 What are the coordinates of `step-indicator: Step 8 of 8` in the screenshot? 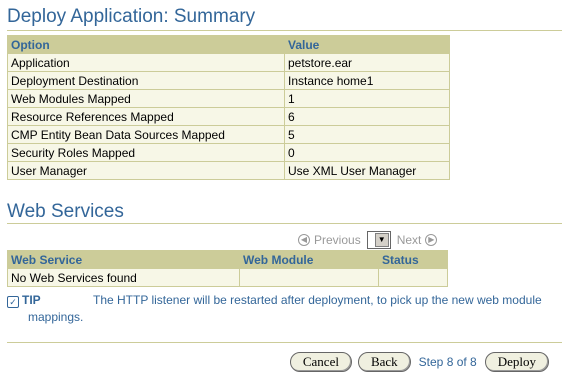 It's located at (447, 362).